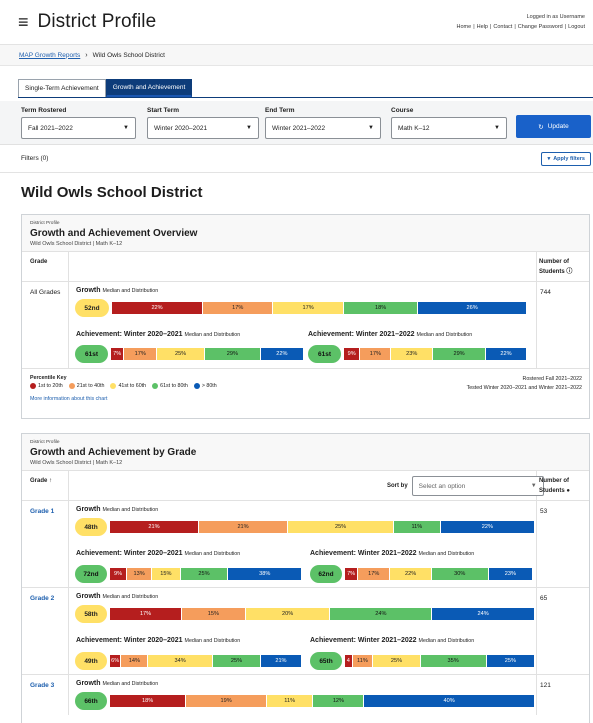  What do you see at coordinates (62, 88) in the screenshot?
I see `tab-single-term-achievement: Single-Term Achievement` at bounding box center [62, 88].